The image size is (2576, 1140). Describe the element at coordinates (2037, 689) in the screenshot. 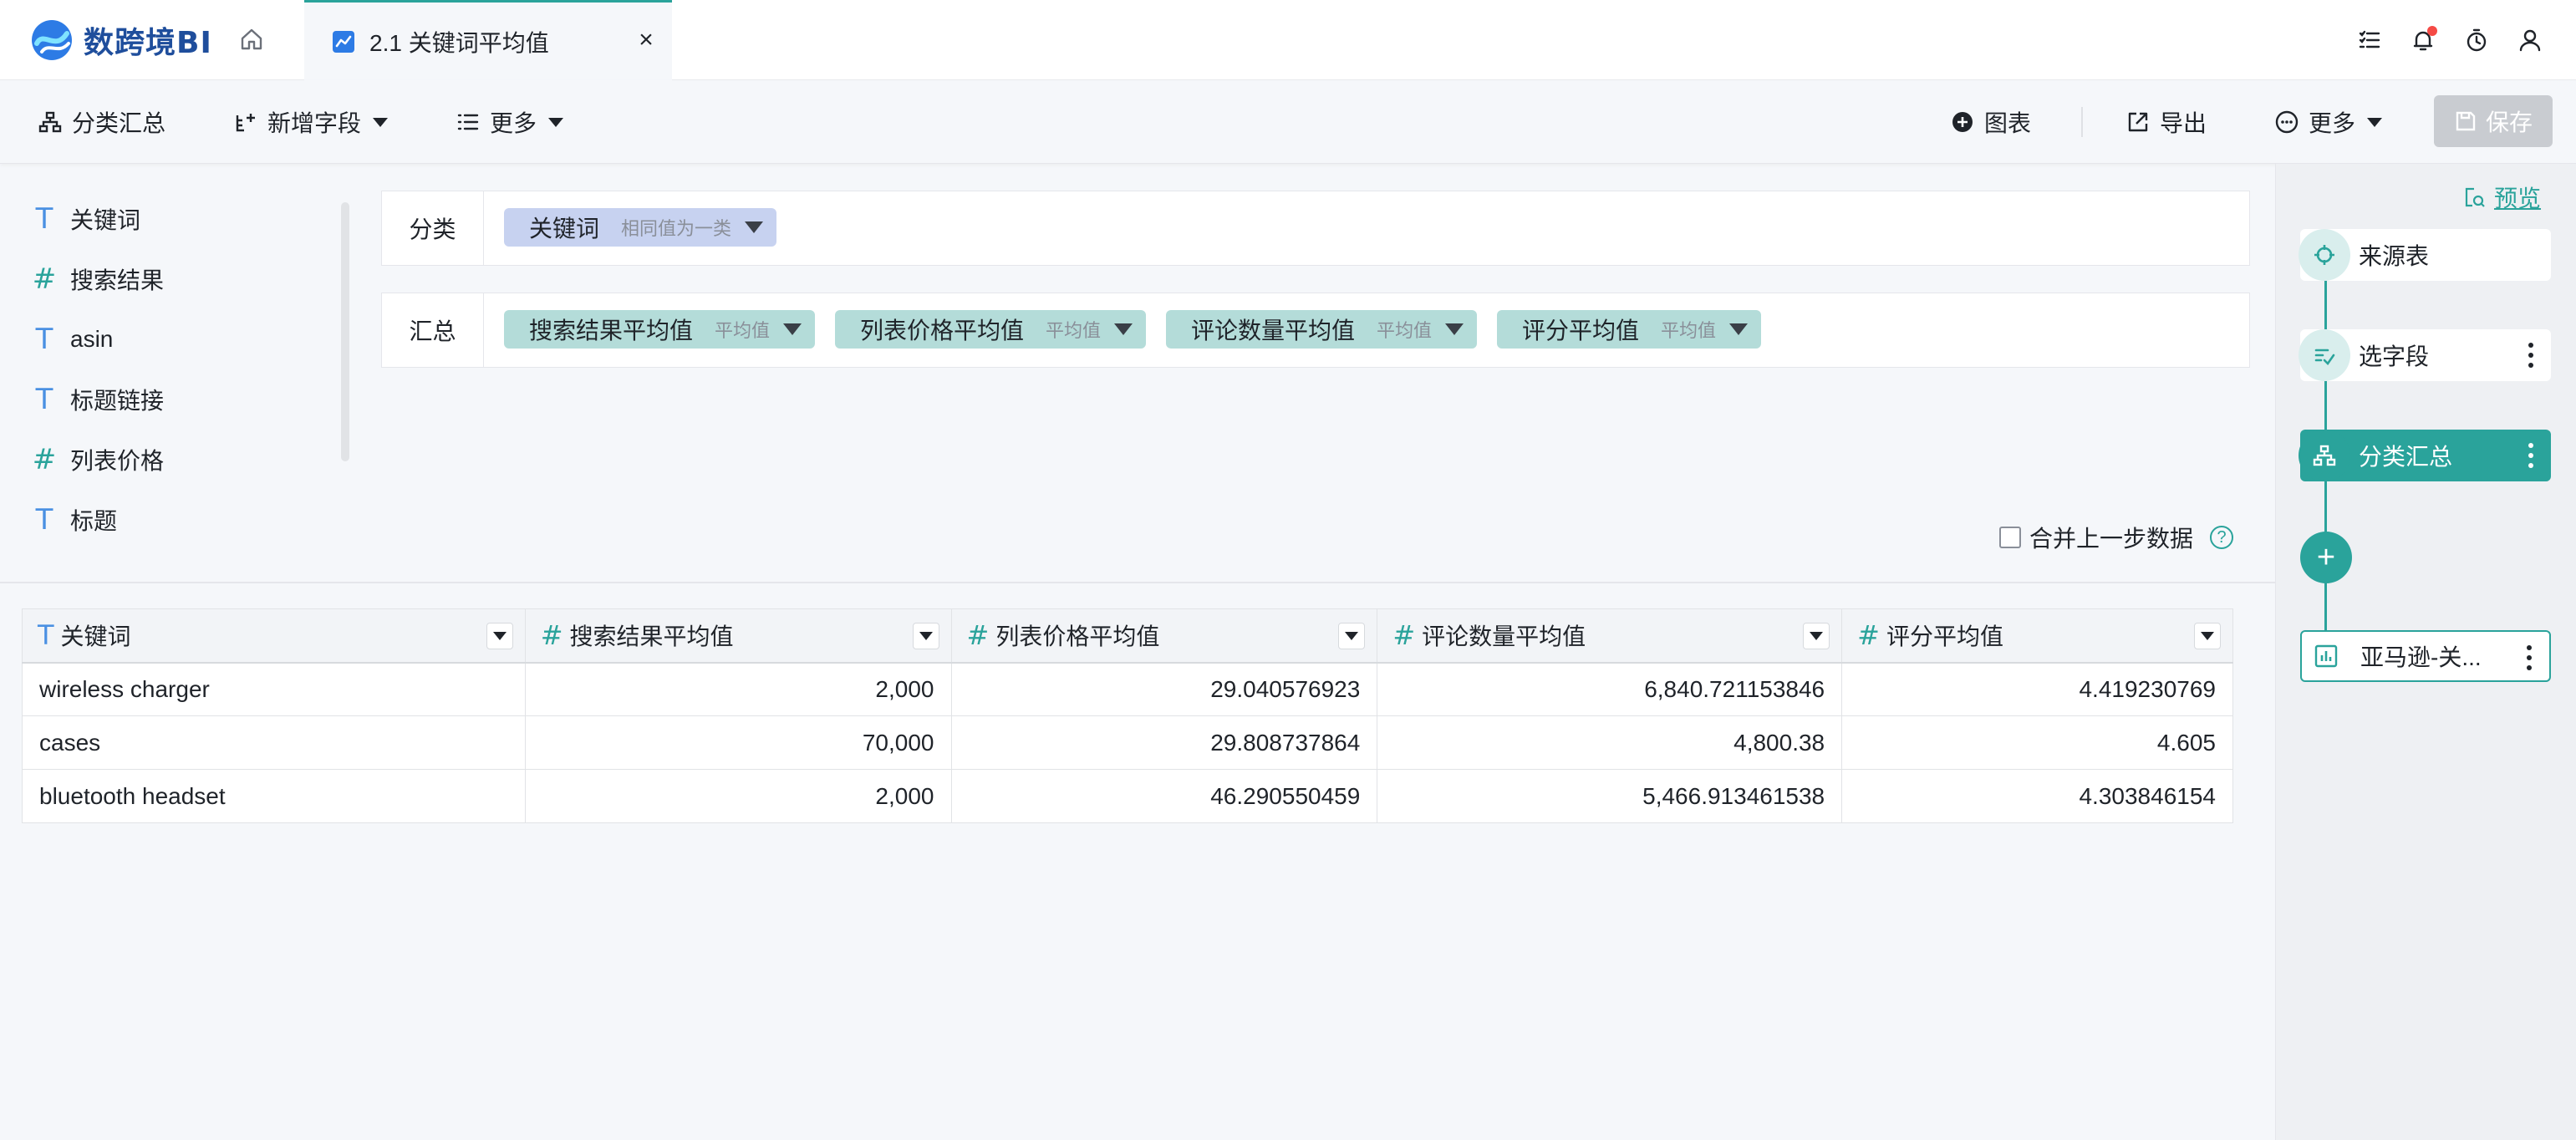

I see `table-cell: 4.419230769` at that location.